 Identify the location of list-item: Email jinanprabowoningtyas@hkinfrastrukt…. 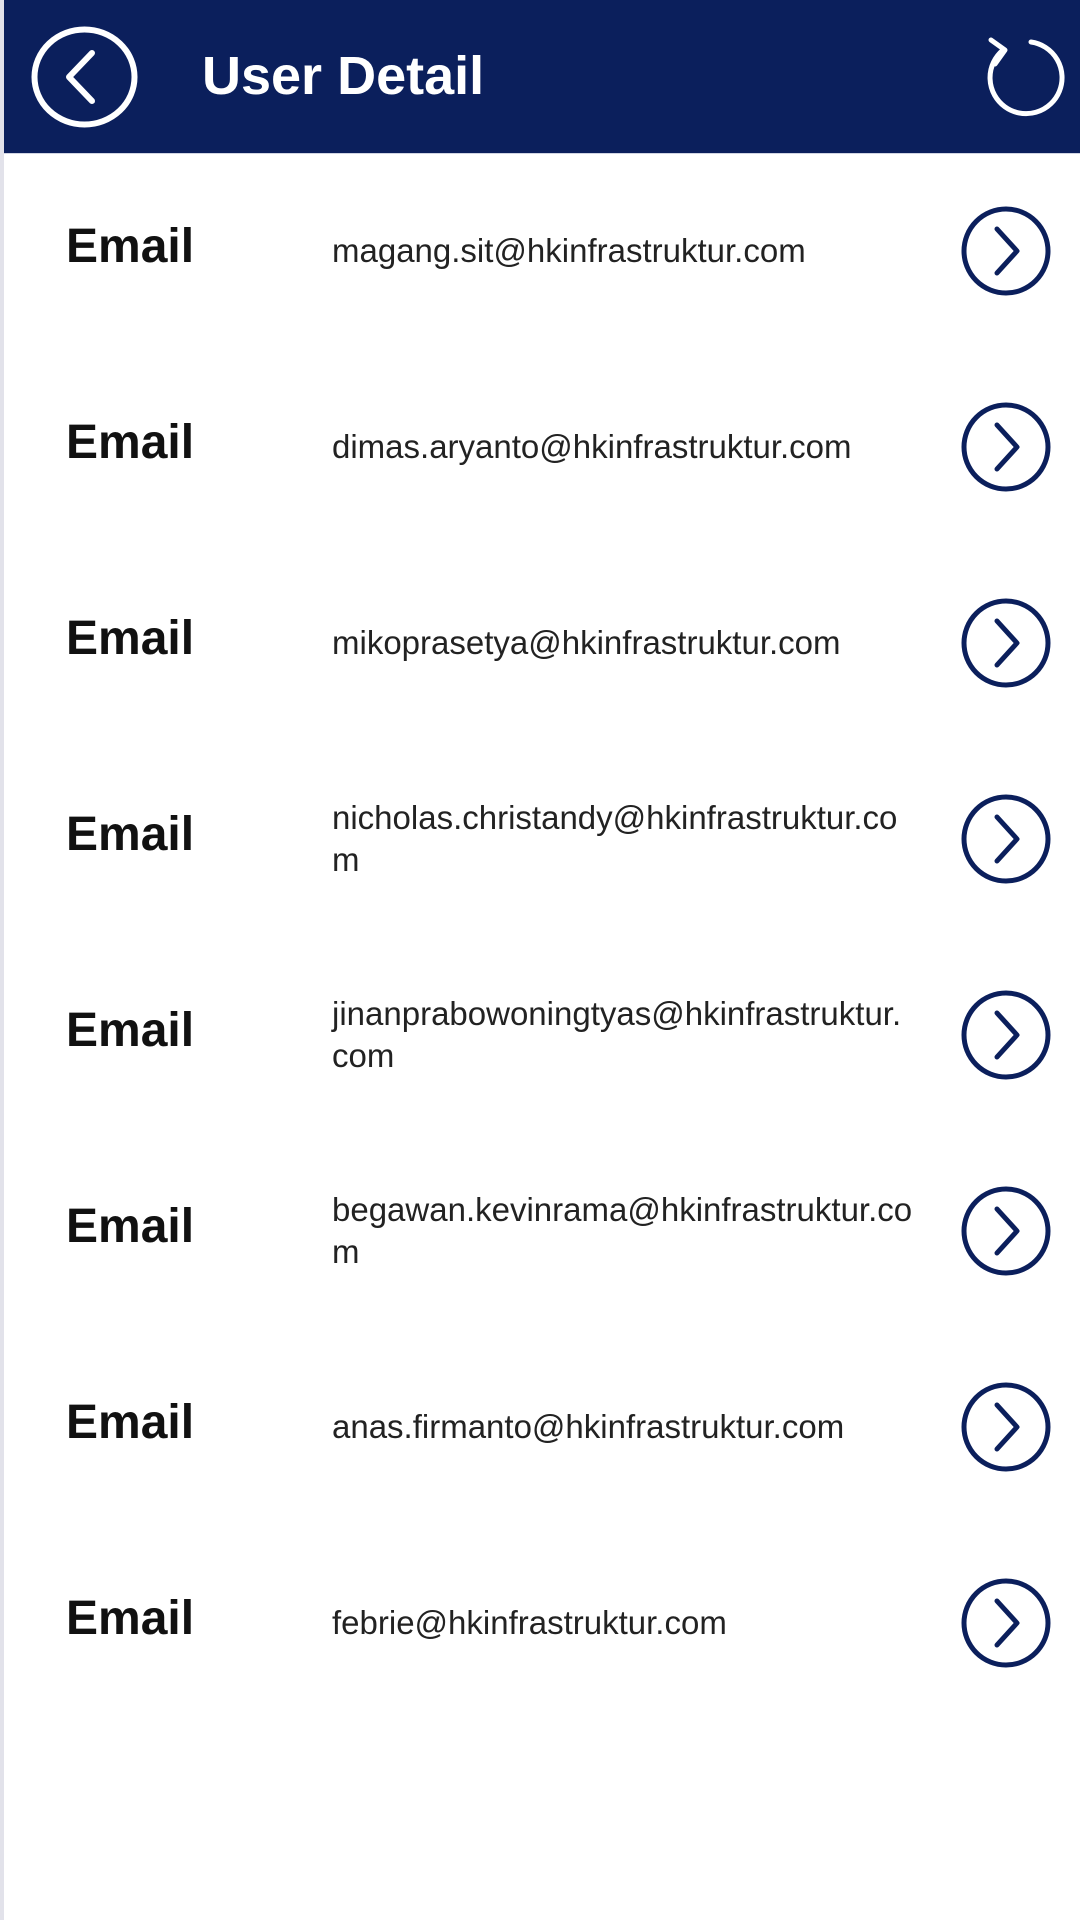
(542, 1035).